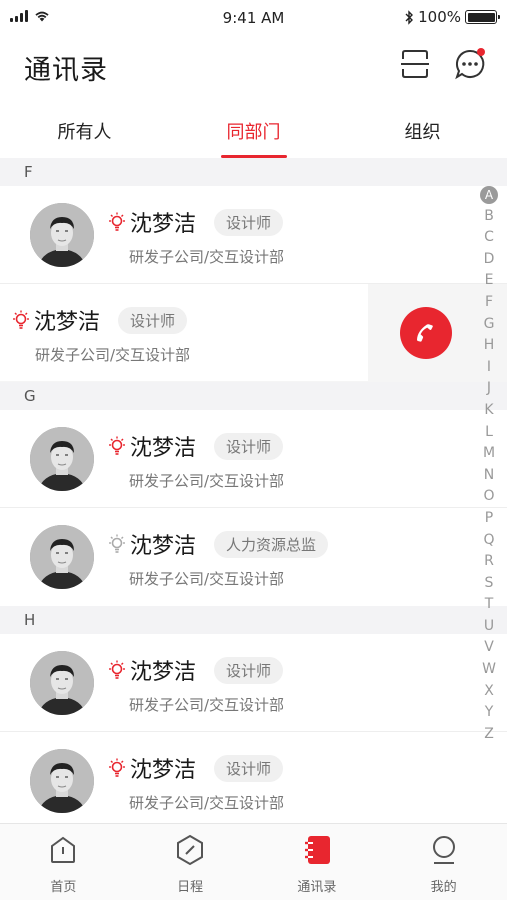 This screenshot has width=507, height=900. I want to click on nav-label: 通讯录, so click(317, 887).